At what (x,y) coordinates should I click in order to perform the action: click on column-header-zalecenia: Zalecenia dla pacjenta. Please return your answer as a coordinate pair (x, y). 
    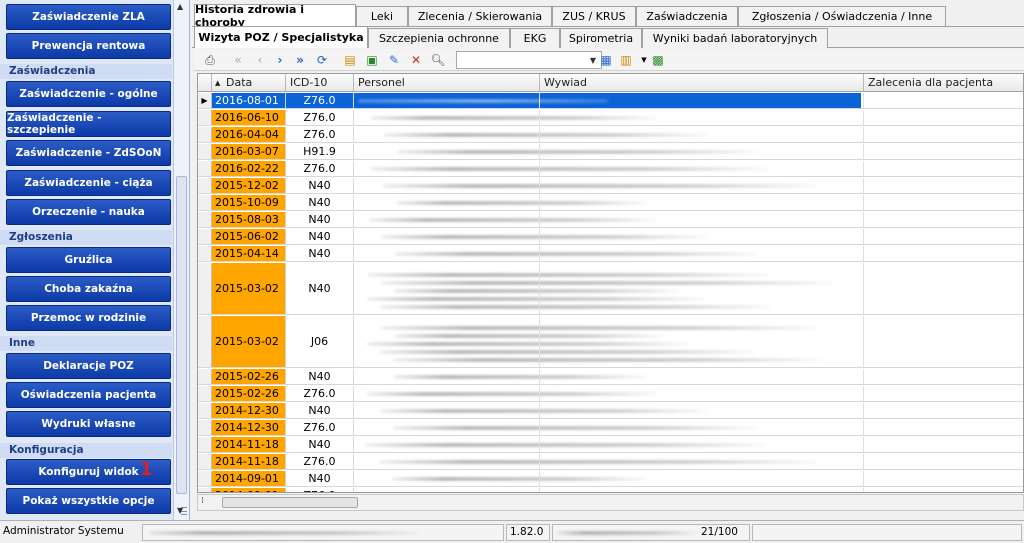
    Looking at the image, I should click on (943, 83).